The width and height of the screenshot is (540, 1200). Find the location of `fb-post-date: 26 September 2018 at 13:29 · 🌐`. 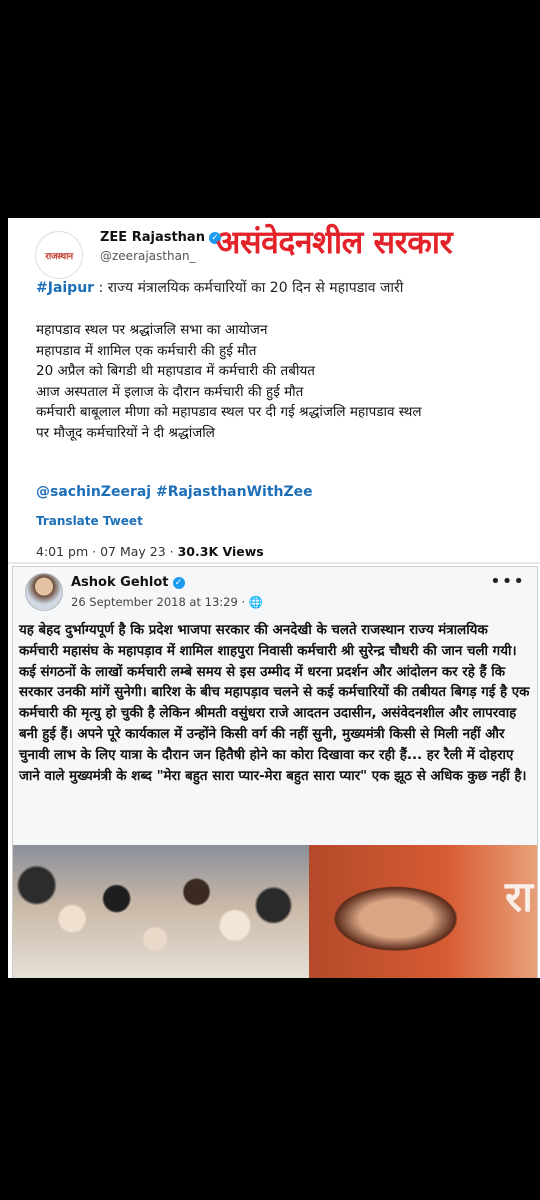

fb-post-date: 26 September 2018 at 13:29 · 🌐 is located at coordinates (167, 602).